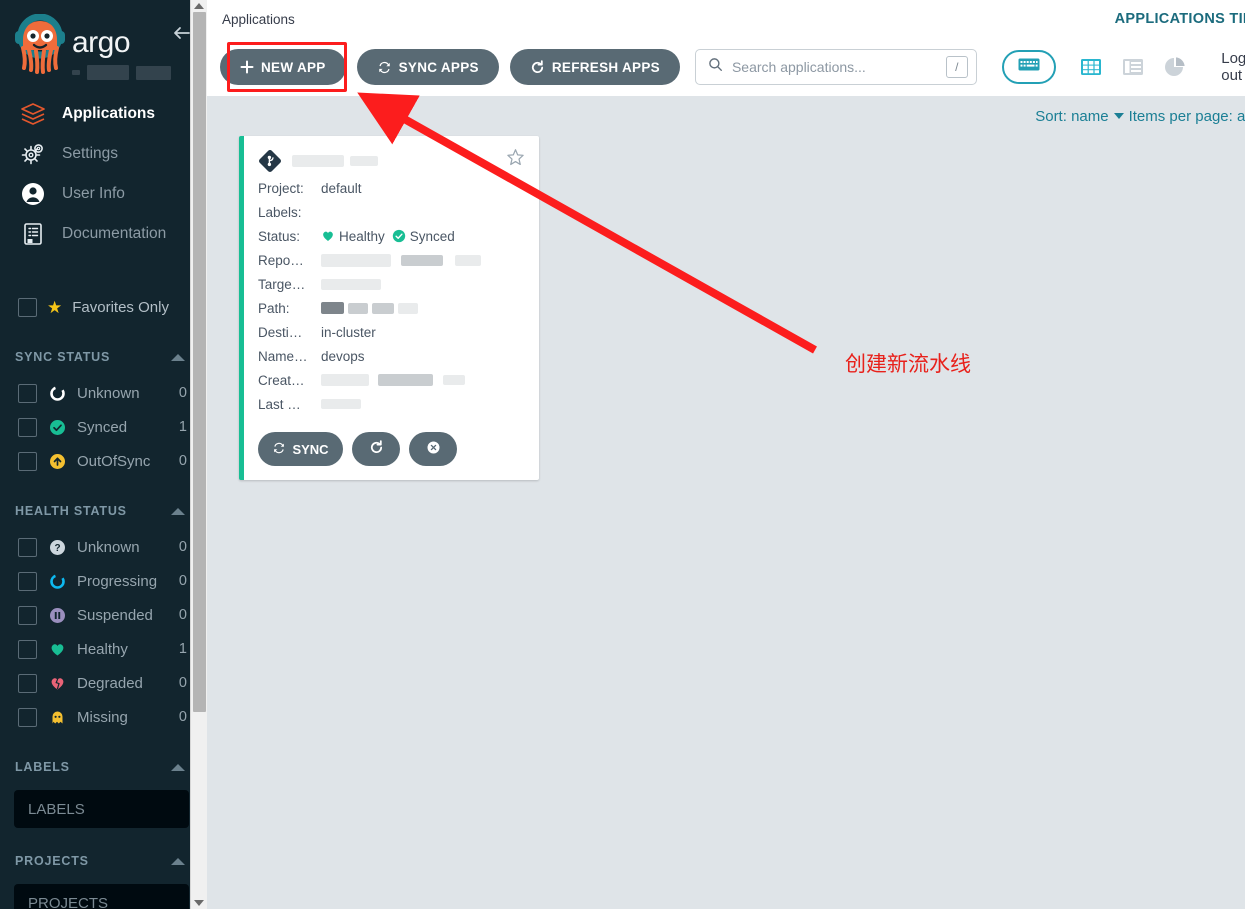 Image resolution: width=1245 pixels, height=909 pixels. Describe the element at coordinates (391, 212) in the screenshot. I see `card-field-labels: Labels:` at that location.